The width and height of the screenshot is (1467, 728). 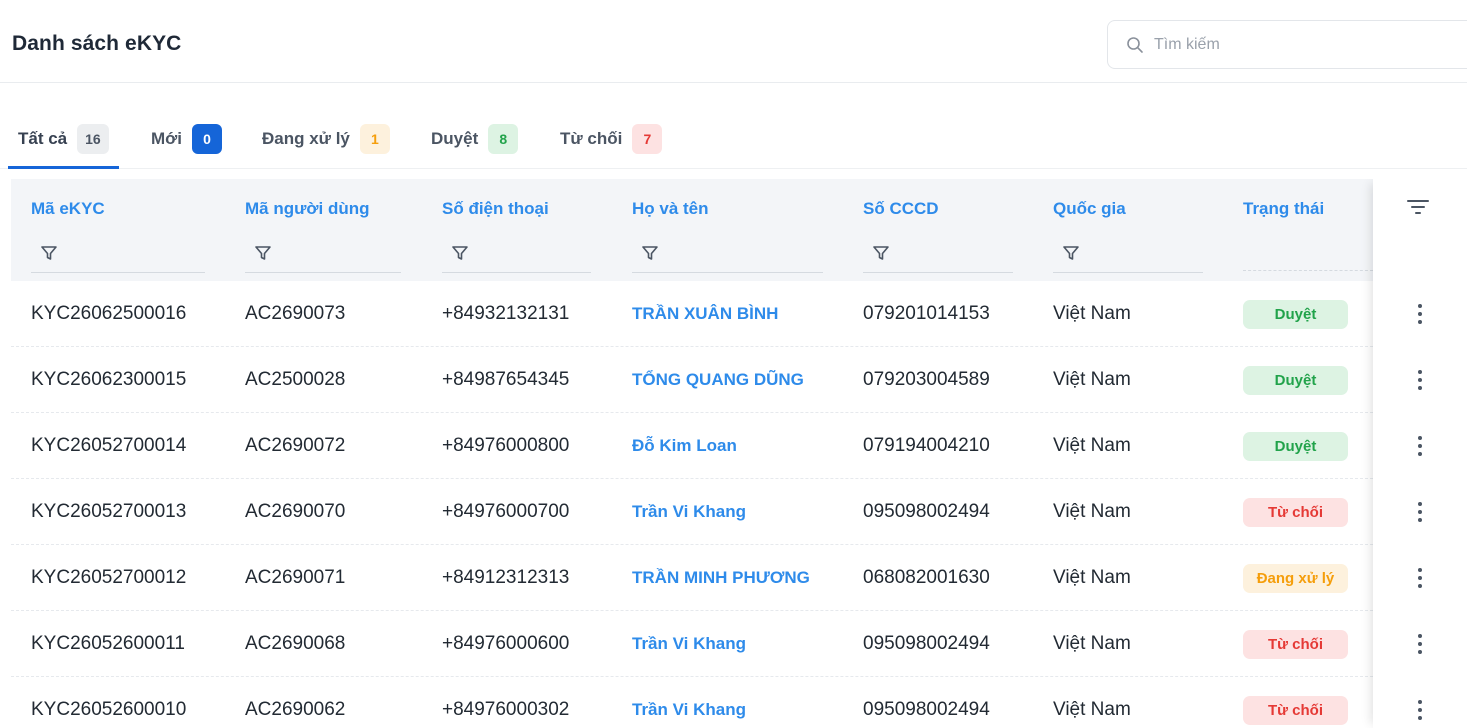 I want to click on filter-status-placeholder, so click(x=1308, y=253).